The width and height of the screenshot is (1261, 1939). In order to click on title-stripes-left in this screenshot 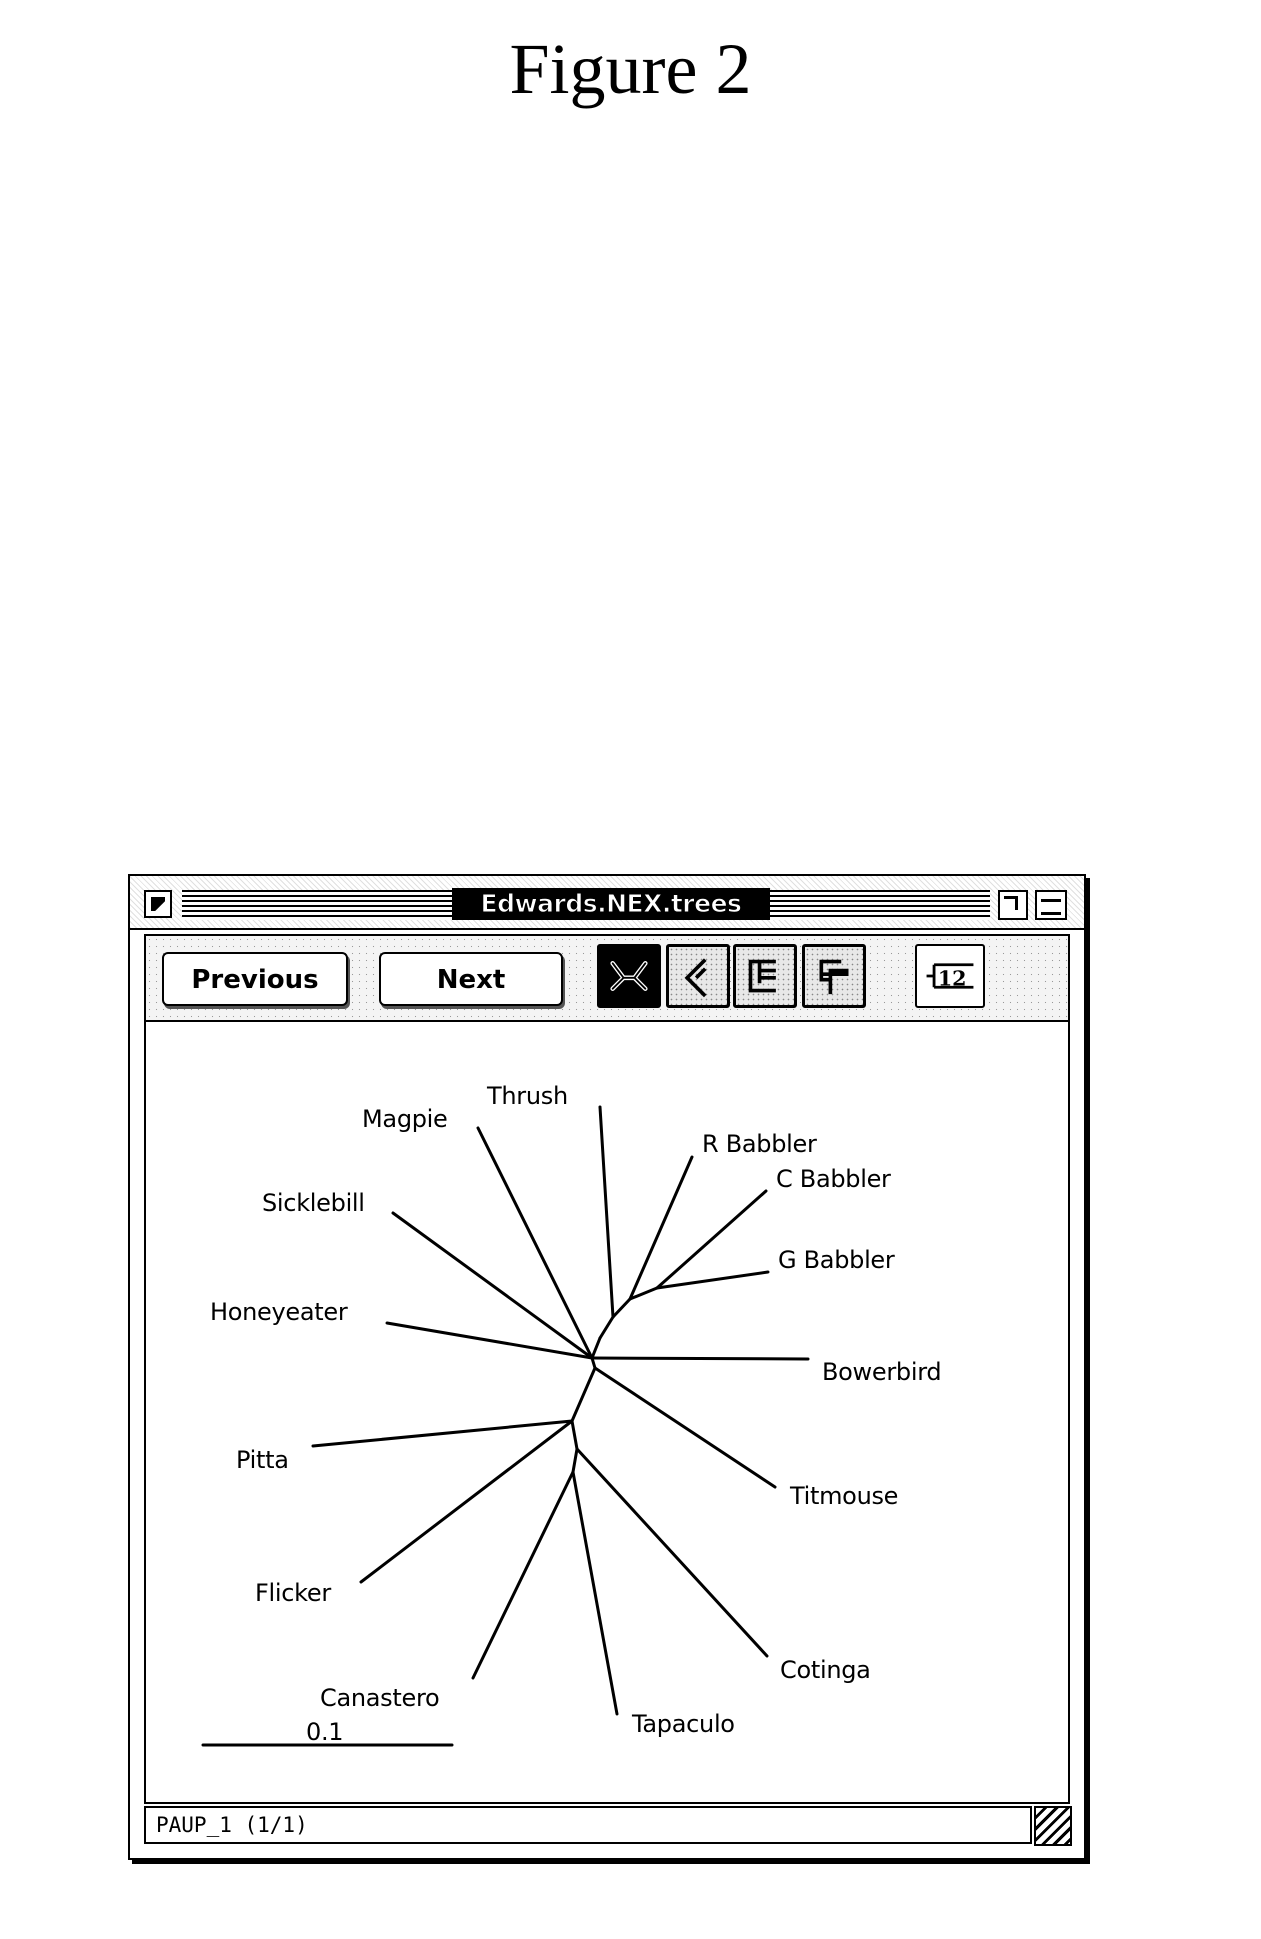, I will do `click(317, 905)`.